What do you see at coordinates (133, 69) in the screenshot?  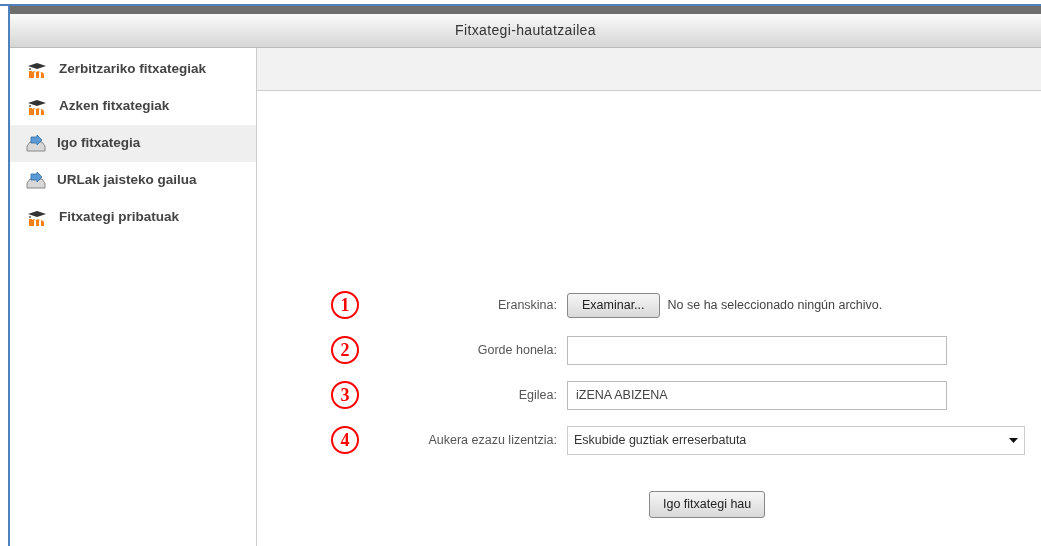 I see `sidebar-item: Zerbitzariko fitxategiak` at bounding box center [133, 69].